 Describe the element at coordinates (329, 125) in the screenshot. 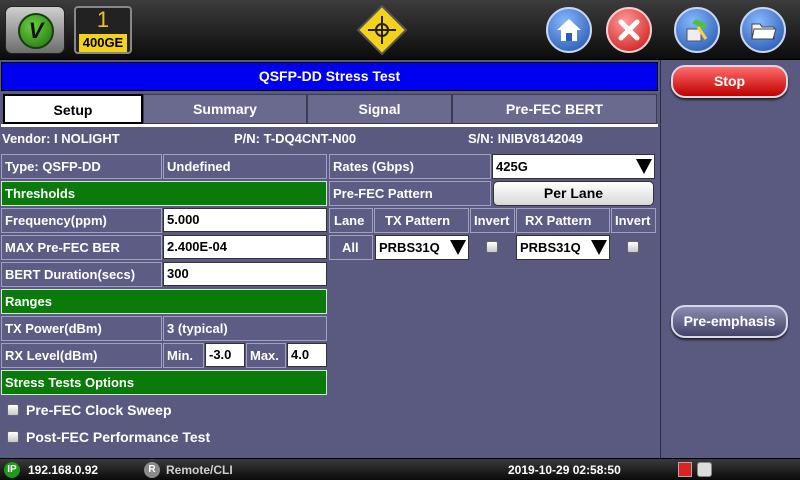

I see `tab-underline` at that location.